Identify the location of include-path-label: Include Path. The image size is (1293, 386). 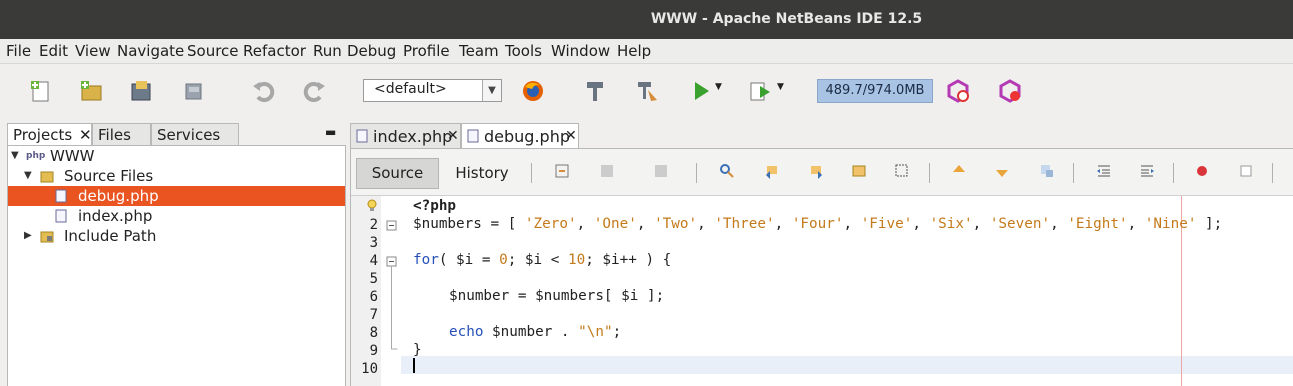
(110, 236).